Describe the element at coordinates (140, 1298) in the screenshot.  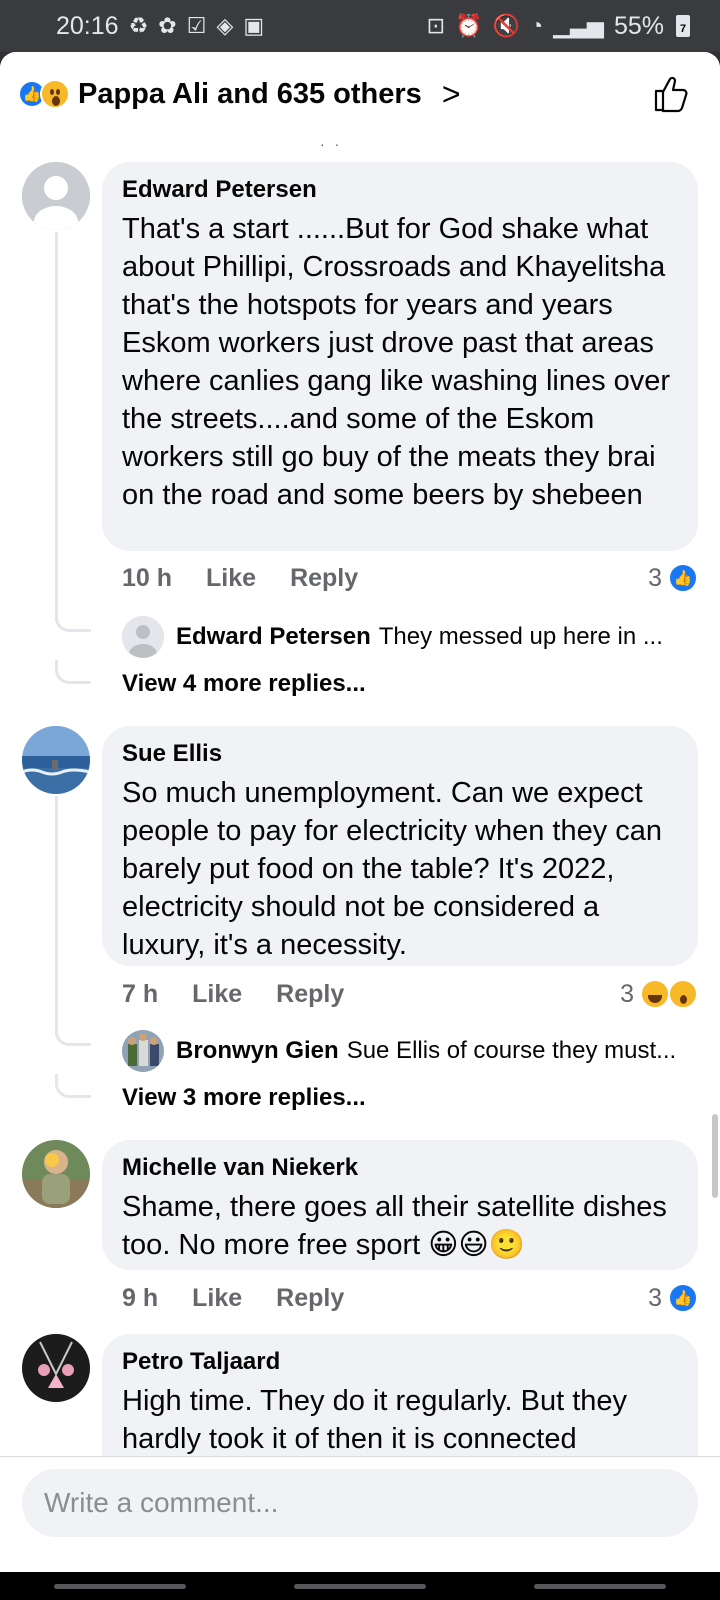
I see `comment-time: 9 h` at that location.